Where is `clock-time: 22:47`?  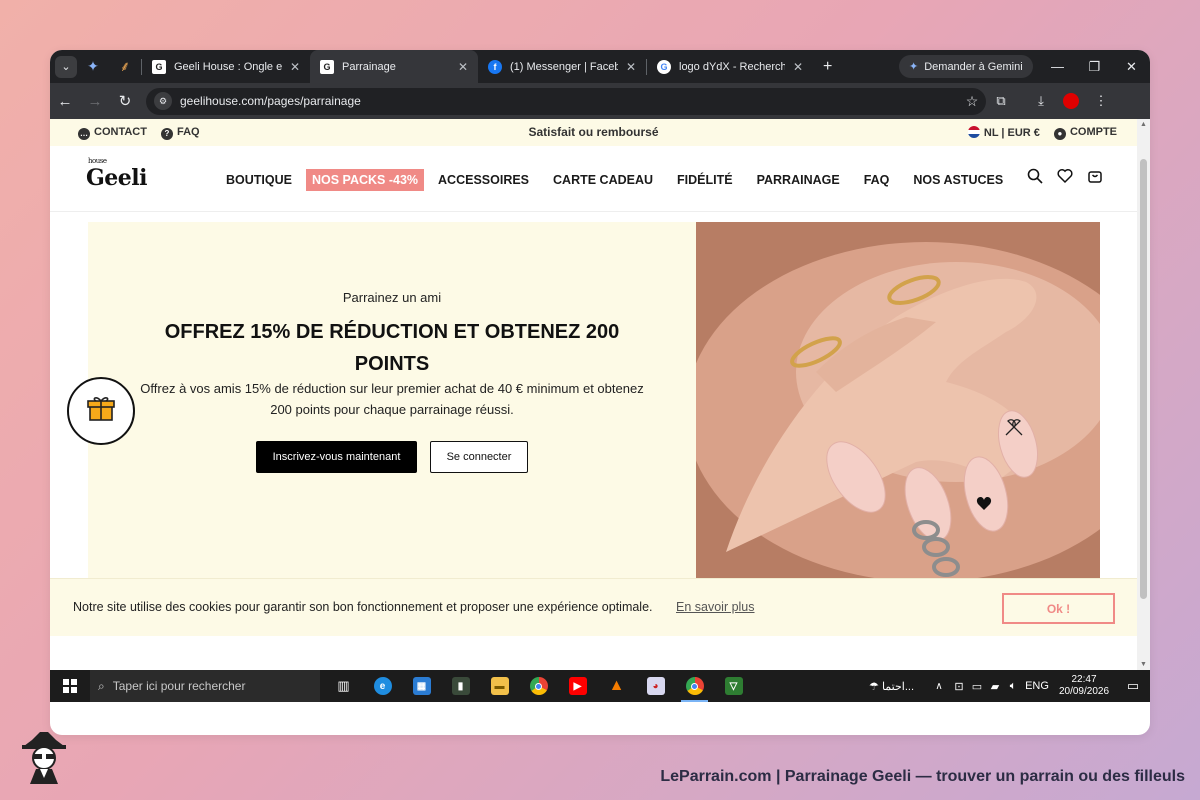
clock-time: 22:47 is located at coordinates (1084, 679).